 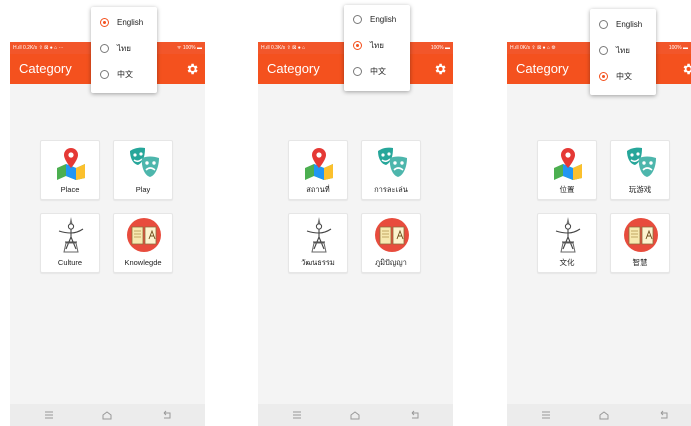 I want to click on tile-knowledge: 智慧, so click(x=640, y=243).